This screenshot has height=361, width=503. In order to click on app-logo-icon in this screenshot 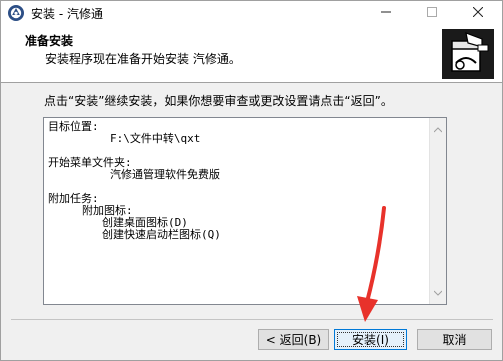, I will do `click(16, 13)`.